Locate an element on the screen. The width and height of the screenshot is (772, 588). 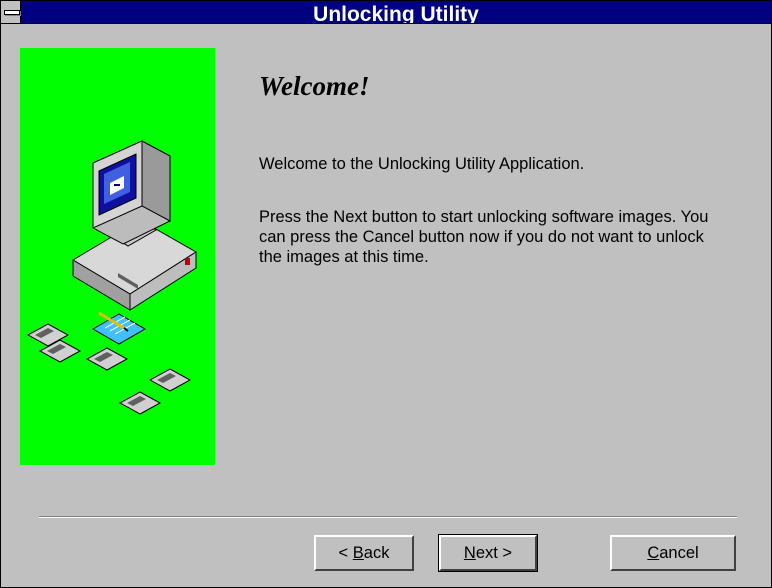
title-bar: Unlocking Utility is located at coordinates (386, 12).